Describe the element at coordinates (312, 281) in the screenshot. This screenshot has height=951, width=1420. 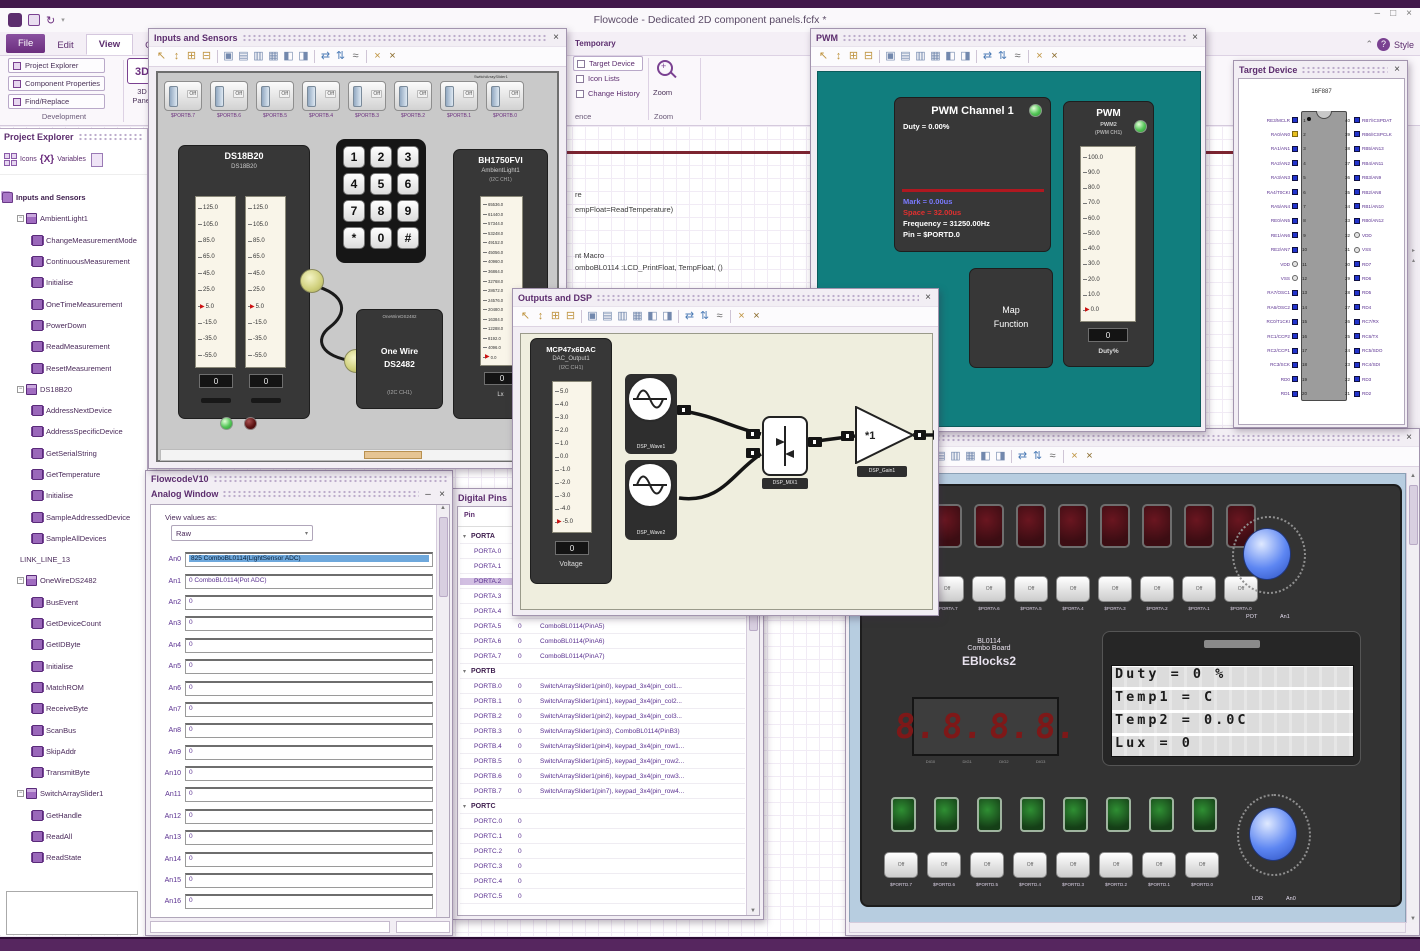
I see `wire-node` at that location.